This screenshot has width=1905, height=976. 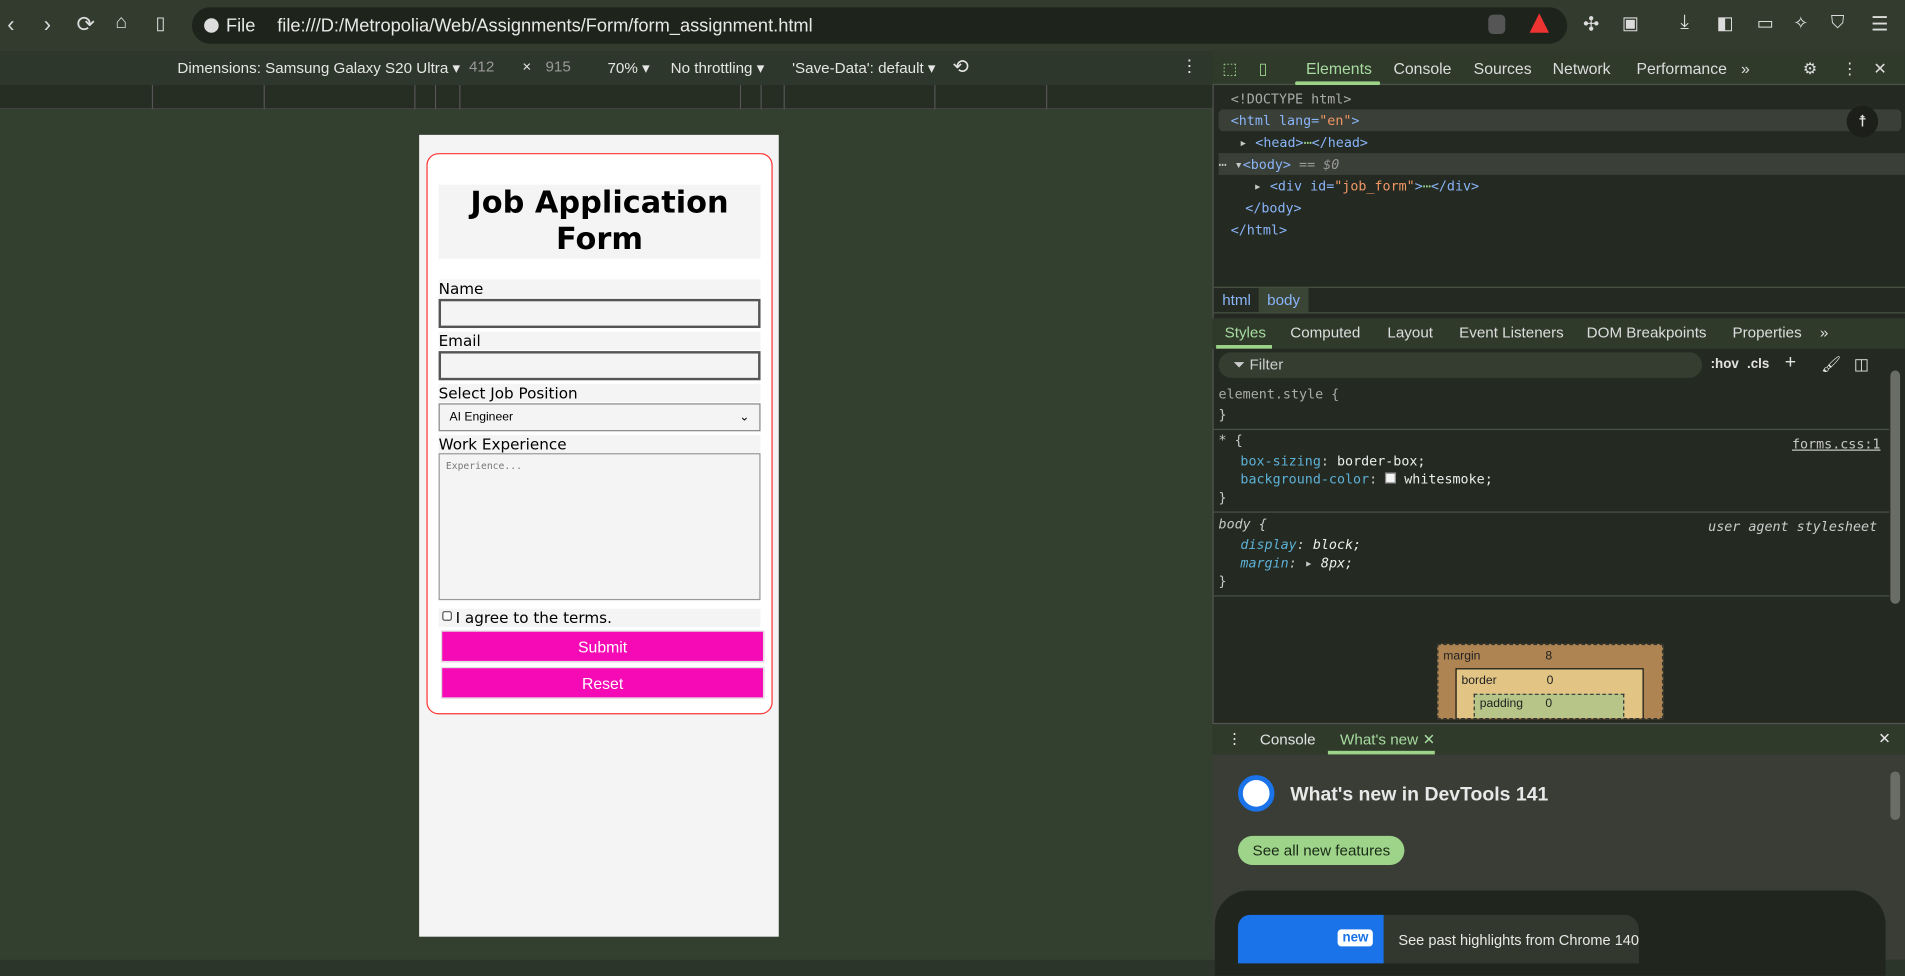 I want to click on dom-doctype: <!DOCTYPE html>, so click(x=1291, y=99).